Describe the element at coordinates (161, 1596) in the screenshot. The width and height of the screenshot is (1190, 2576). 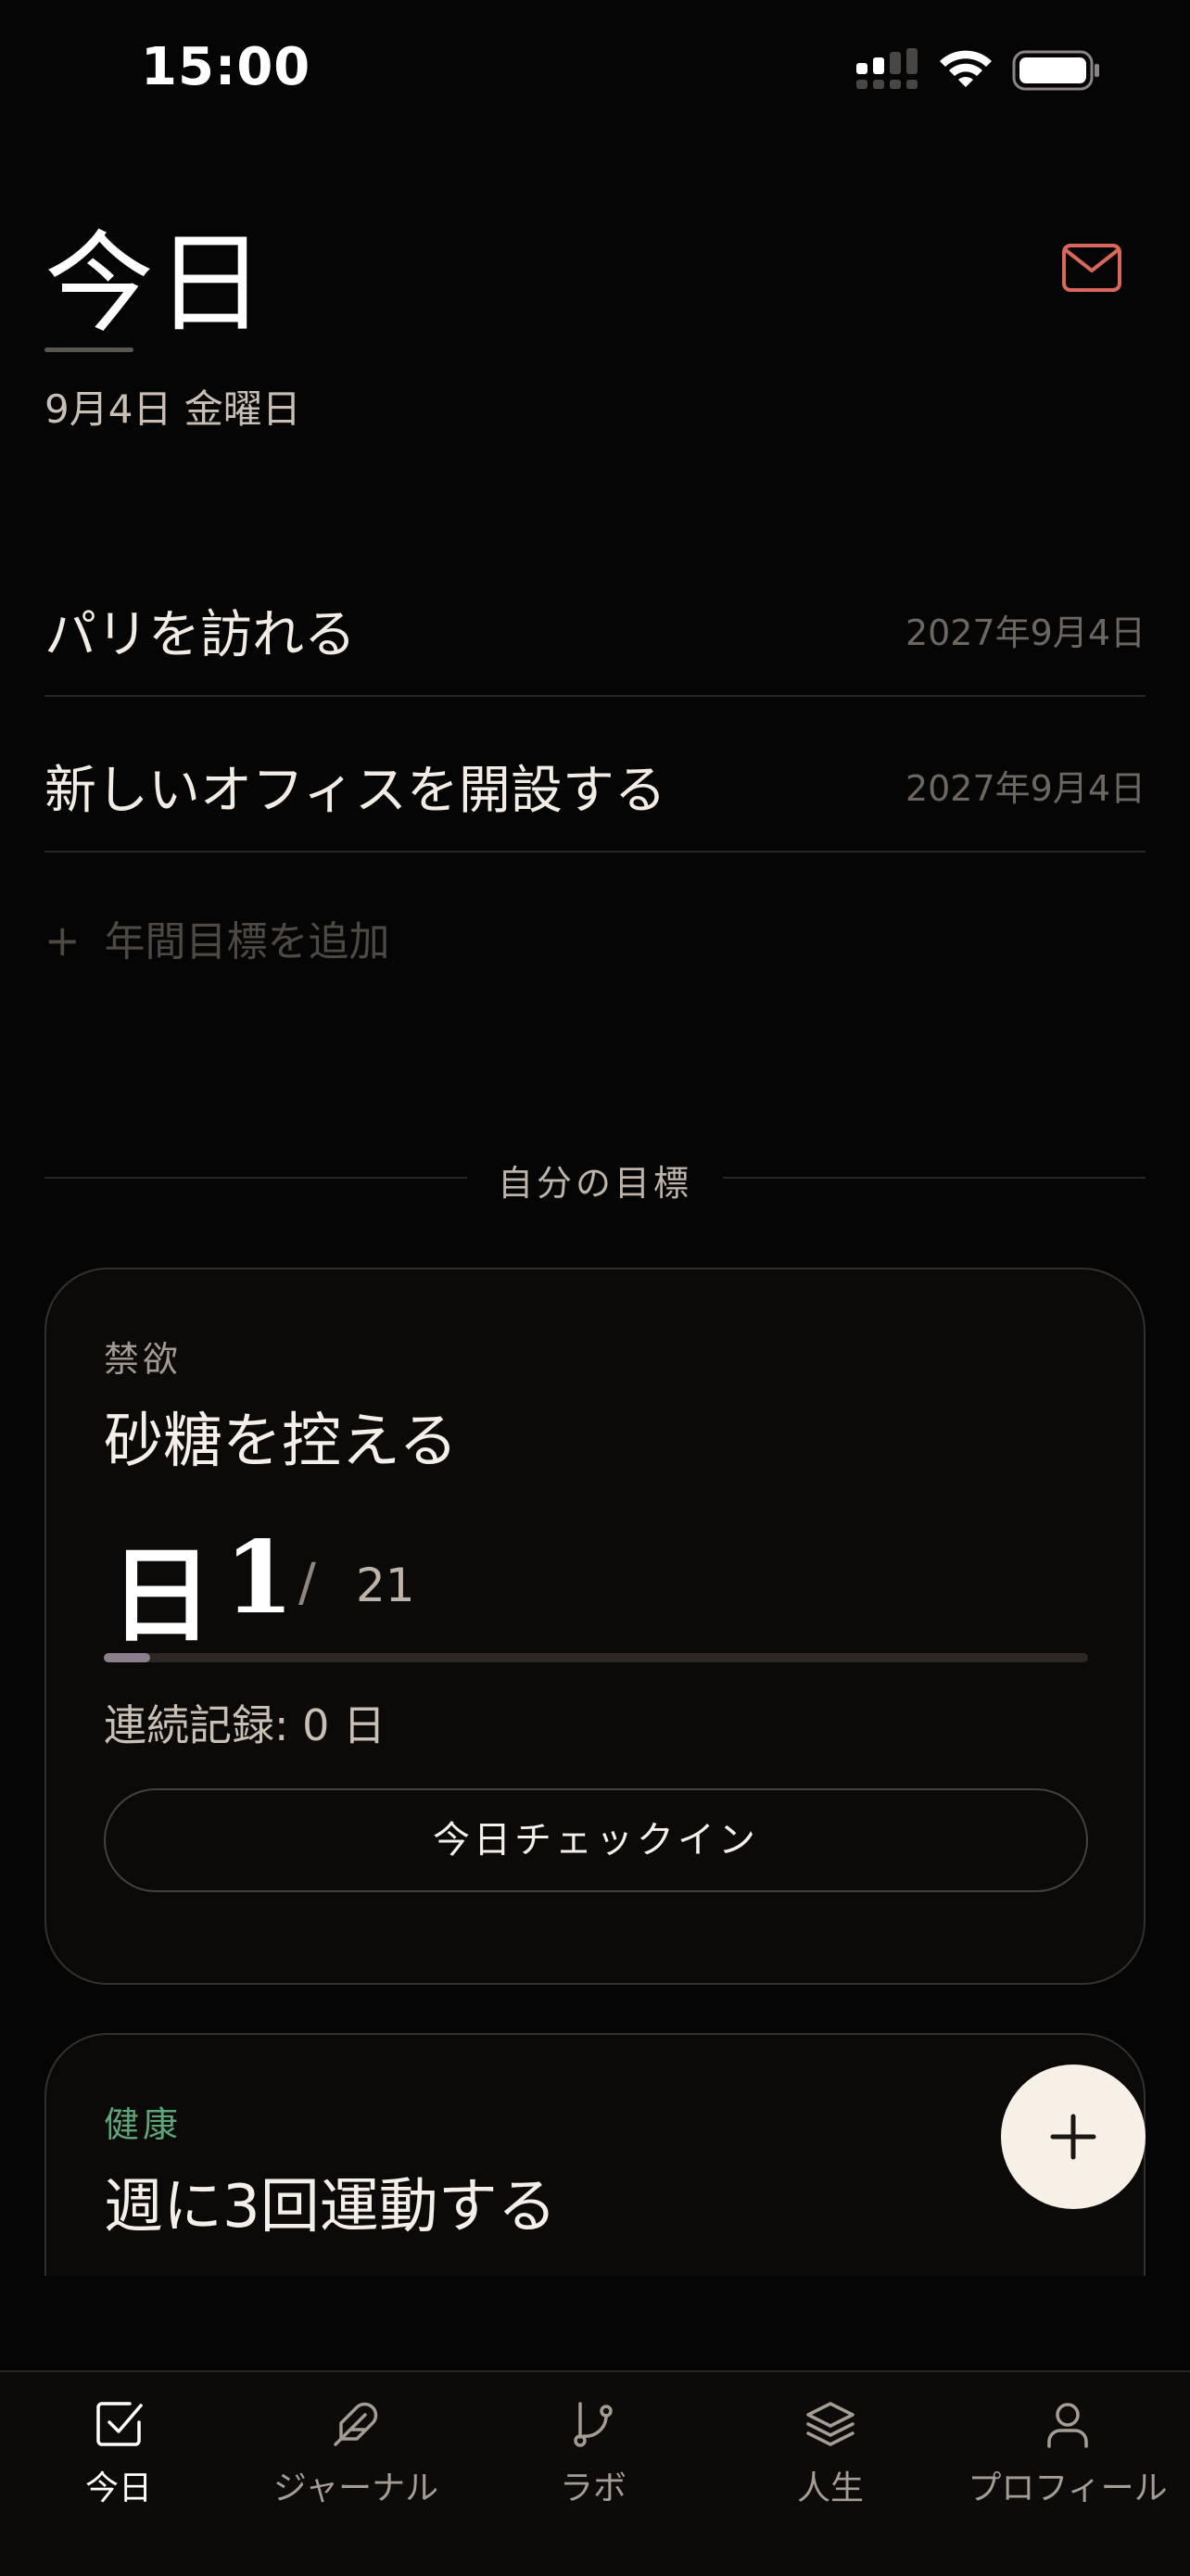
I see `day-prefix: 日` at that location.